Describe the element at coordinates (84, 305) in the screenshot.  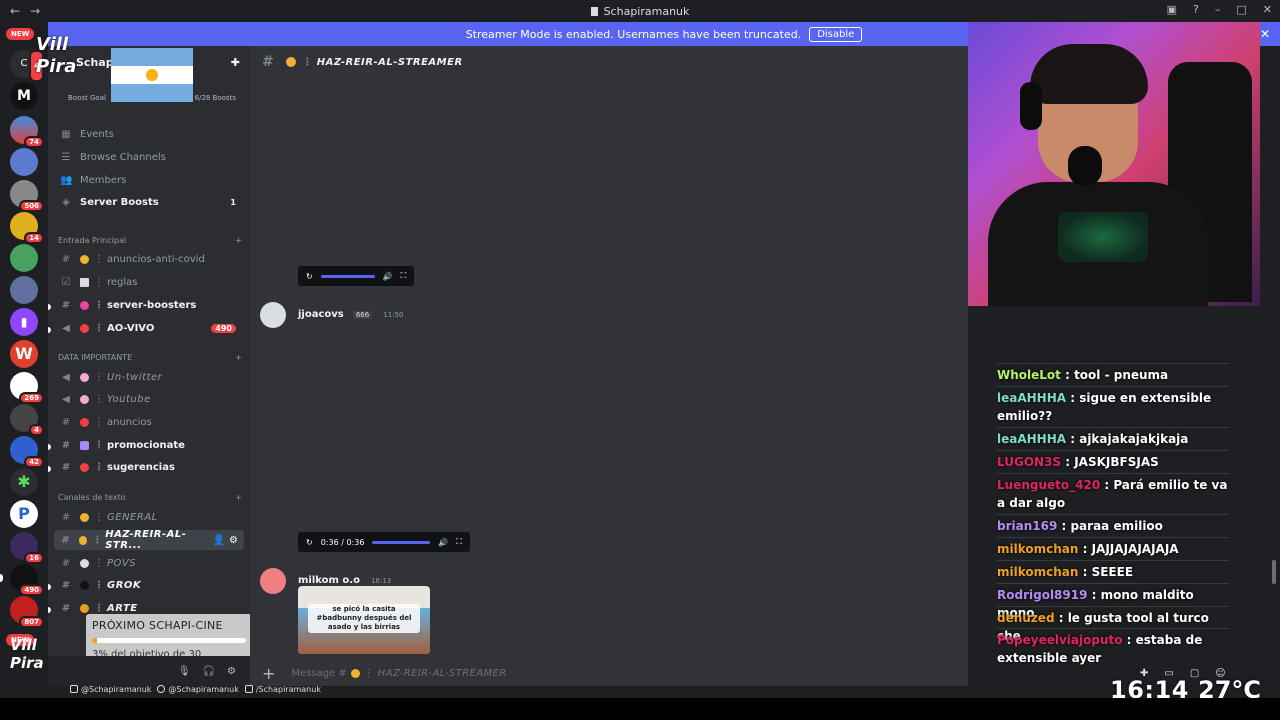
I see `flower-icon` at that location.